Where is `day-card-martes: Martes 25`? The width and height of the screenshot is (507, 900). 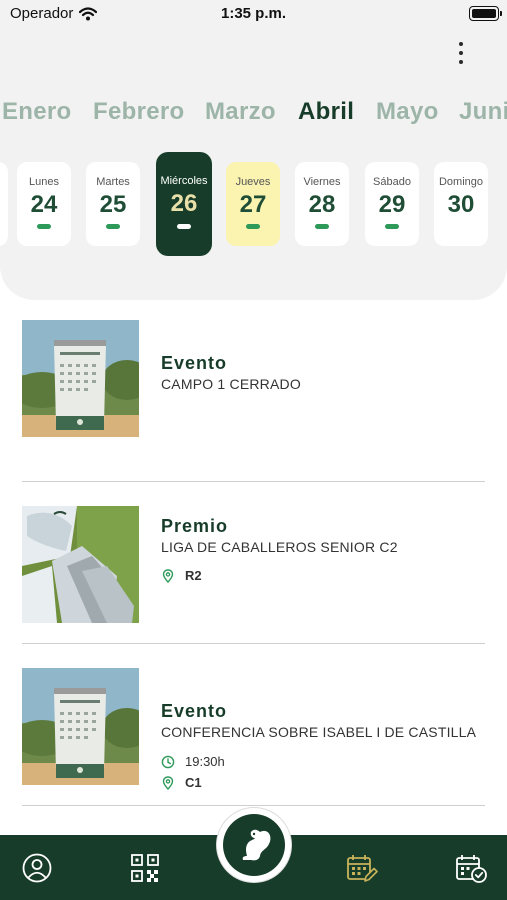 day-card-martes: Martes 25 is located at coordinates (113, 204).